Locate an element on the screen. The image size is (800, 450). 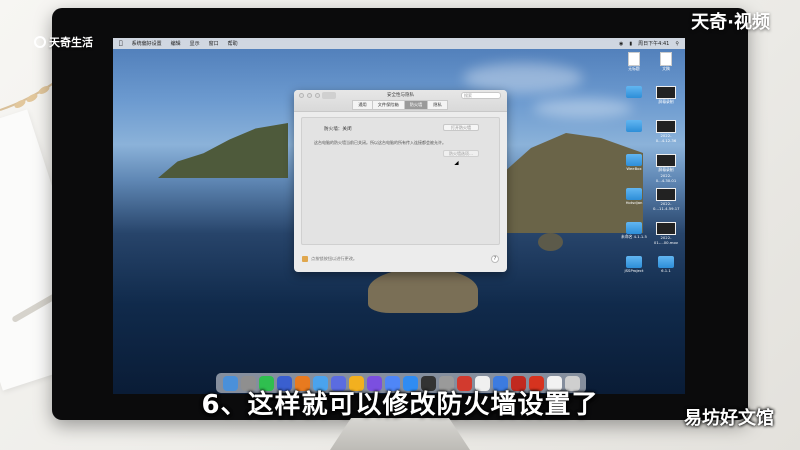
brand-logo-top-left: 天奇生活 is located at coordinates (63, 42).